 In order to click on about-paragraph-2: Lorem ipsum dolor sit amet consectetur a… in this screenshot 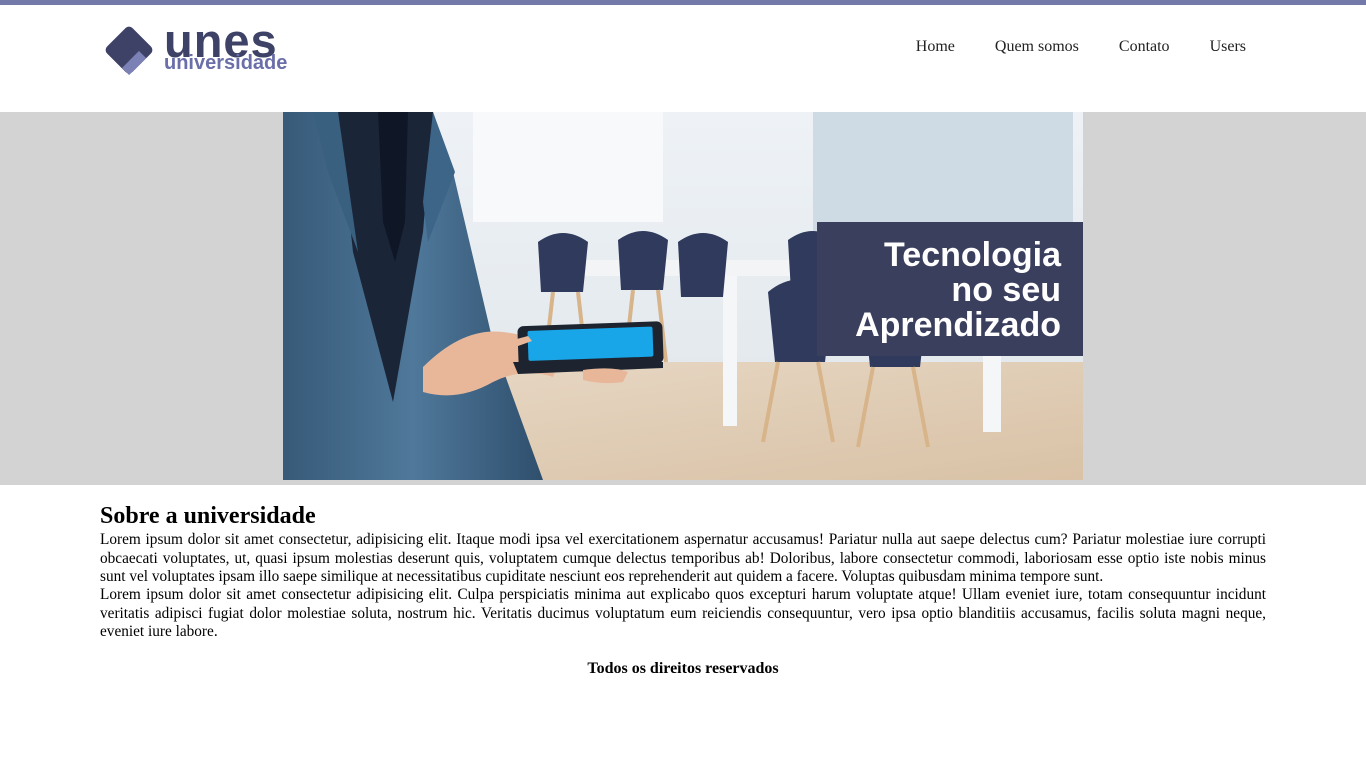, I will do `click(683, 613)`.